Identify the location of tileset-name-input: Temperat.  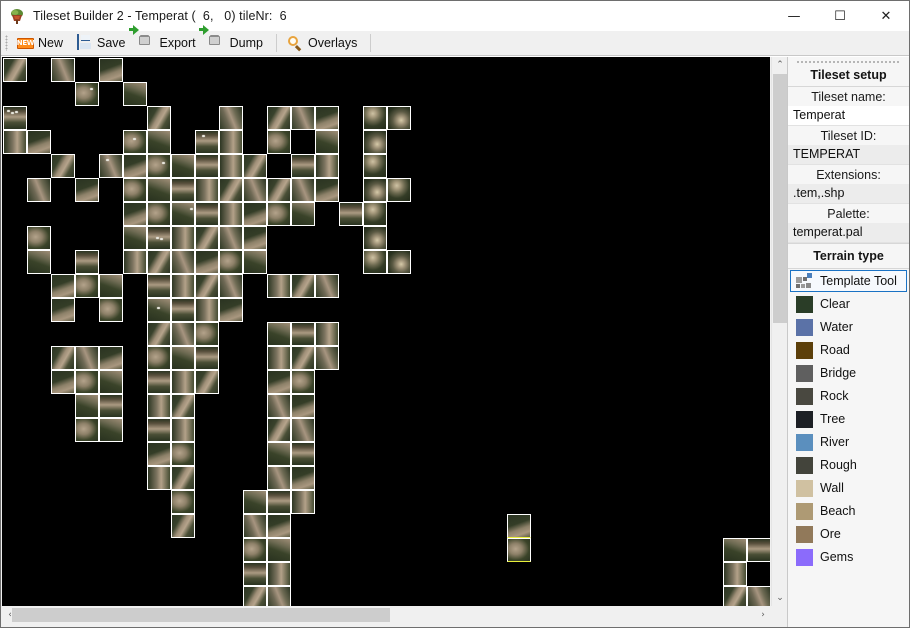
(848, 116).